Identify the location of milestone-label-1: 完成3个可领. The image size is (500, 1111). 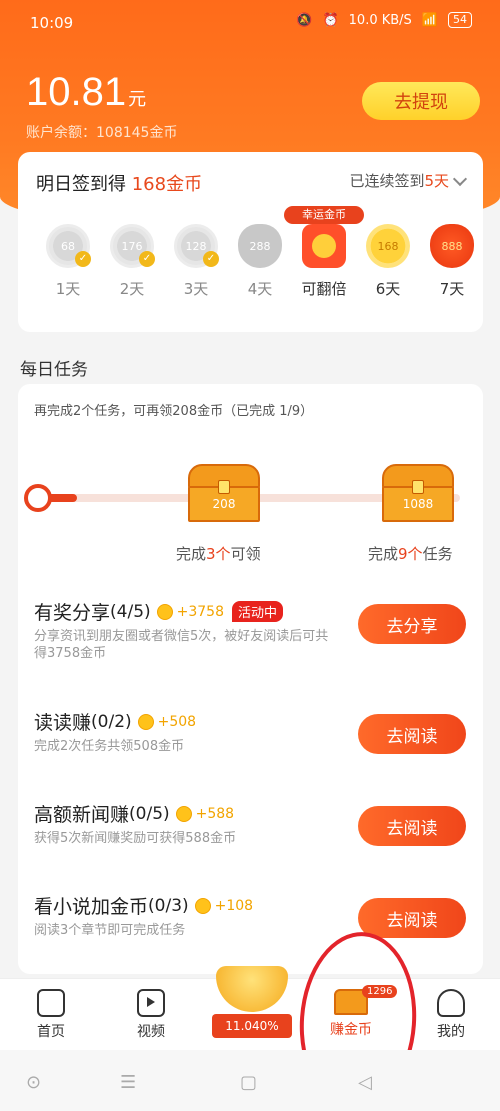
(218, 553).